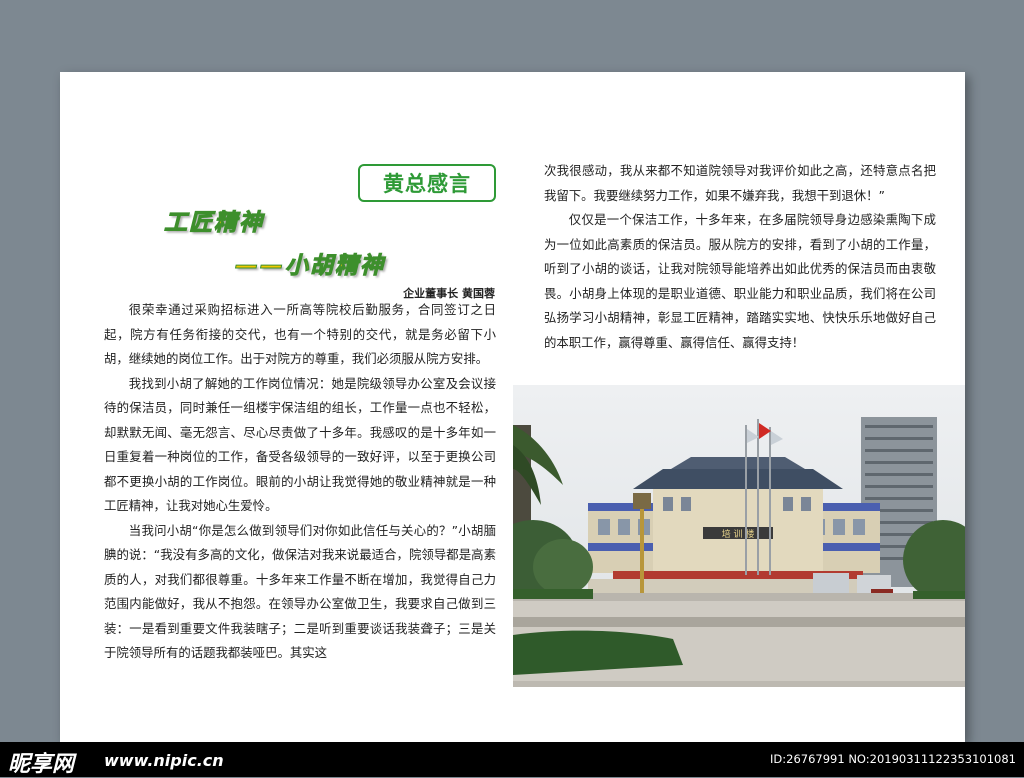 The height and width of the screenshot is (778, 1024). I want to click on article-subtitle: ——小胡精神, so click(310, 266).